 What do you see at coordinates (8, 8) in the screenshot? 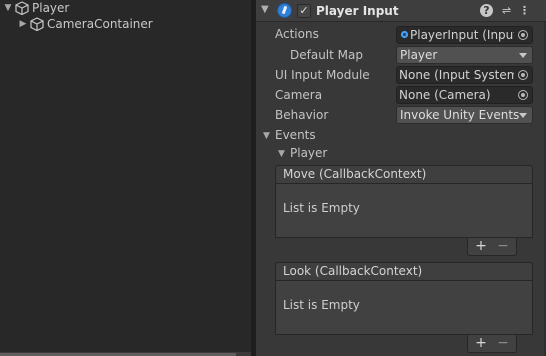
I see `expand-arrow-icon: ▼` at bounding box center [8, 8].